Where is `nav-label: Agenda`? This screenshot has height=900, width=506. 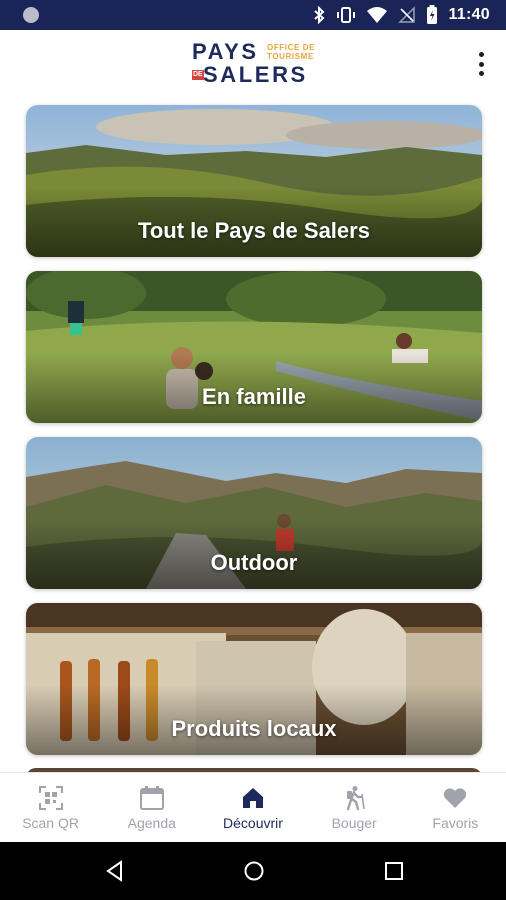
nav-label: Agenda is located at coordinates (151, 823).